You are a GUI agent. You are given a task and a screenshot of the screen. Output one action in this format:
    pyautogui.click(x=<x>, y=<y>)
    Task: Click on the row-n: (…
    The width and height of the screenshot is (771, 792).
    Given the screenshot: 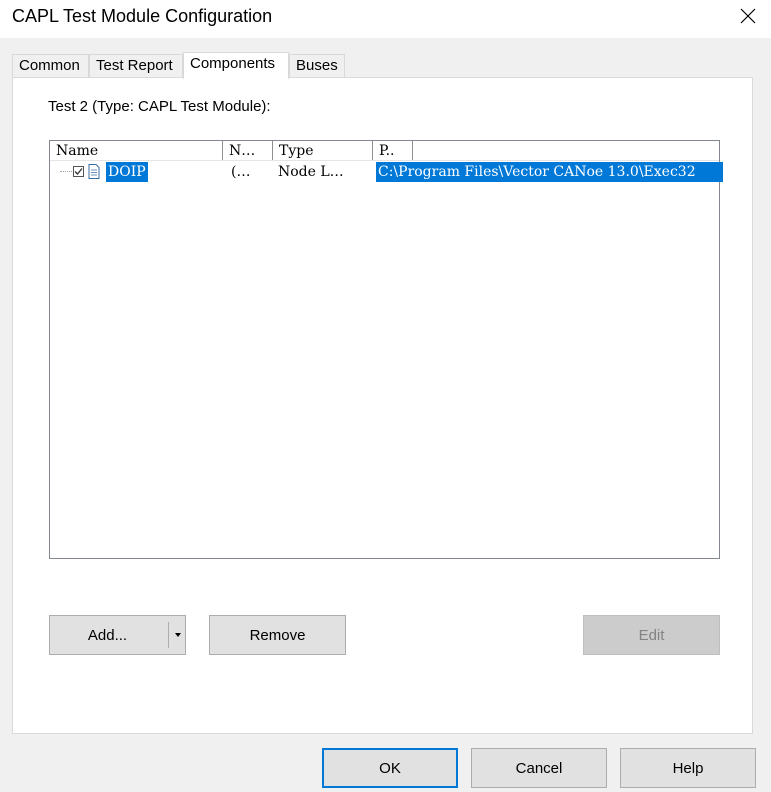 What is the action you would take?
    pyautogui.click(x=241, y=172)
    